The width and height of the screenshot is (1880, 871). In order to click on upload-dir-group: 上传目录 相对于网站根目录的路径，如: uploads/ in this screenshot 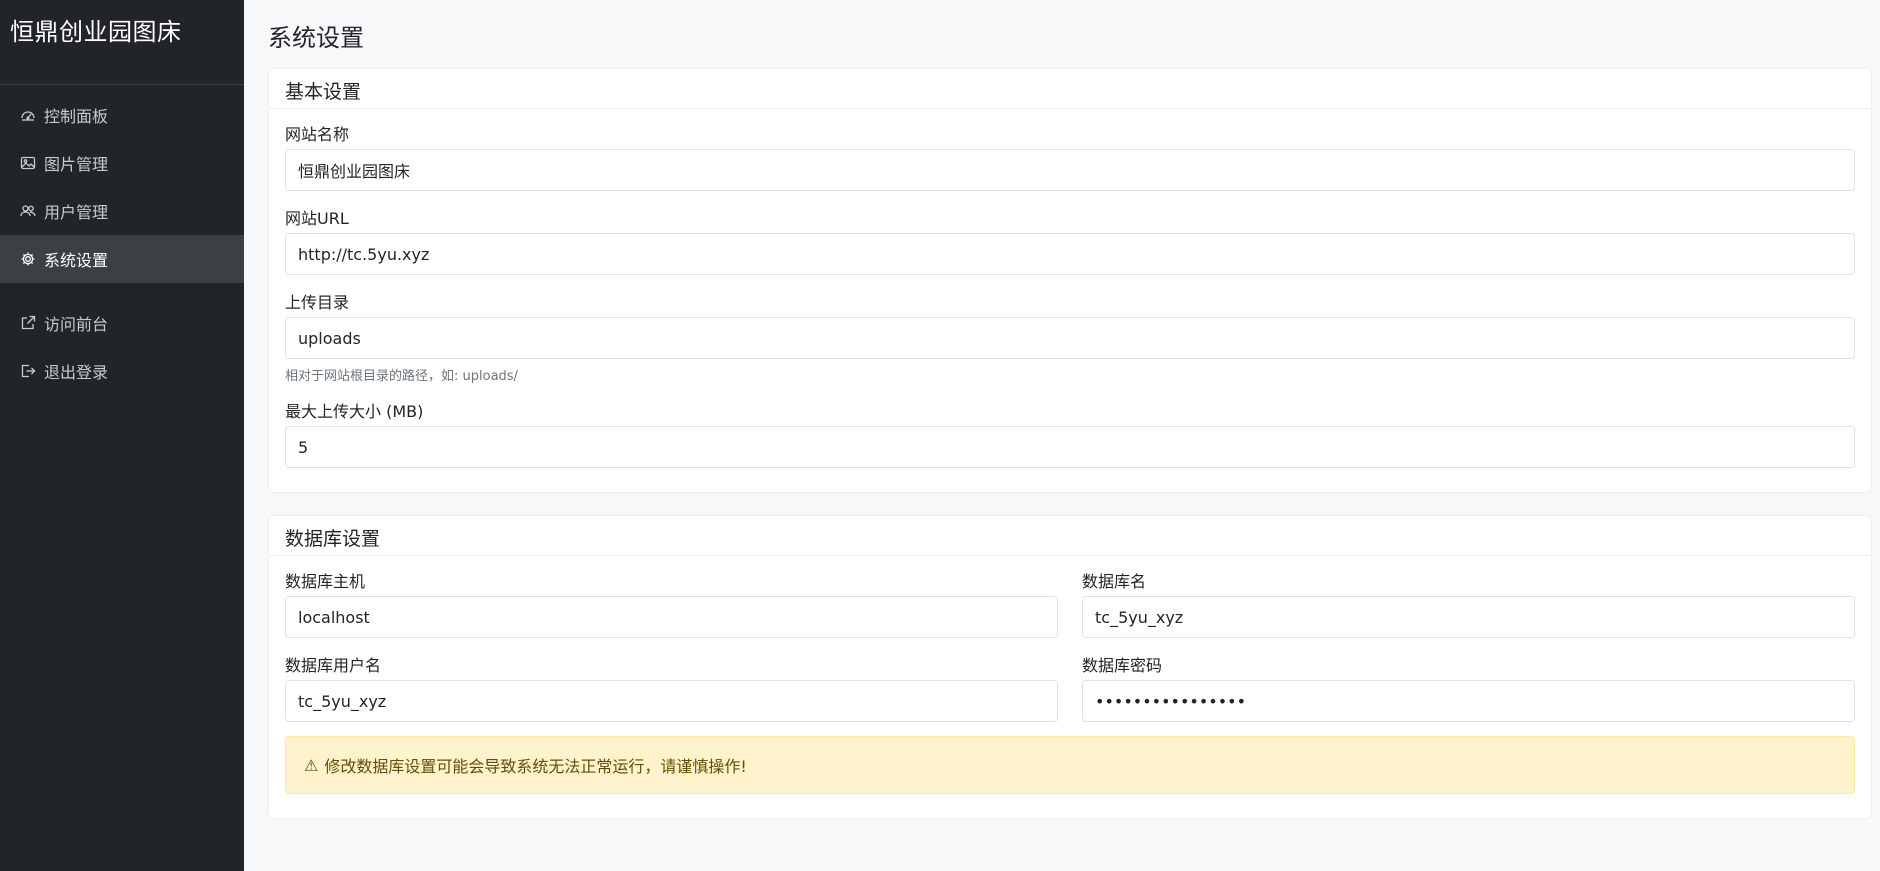, I will do `click(1070, 336)`.